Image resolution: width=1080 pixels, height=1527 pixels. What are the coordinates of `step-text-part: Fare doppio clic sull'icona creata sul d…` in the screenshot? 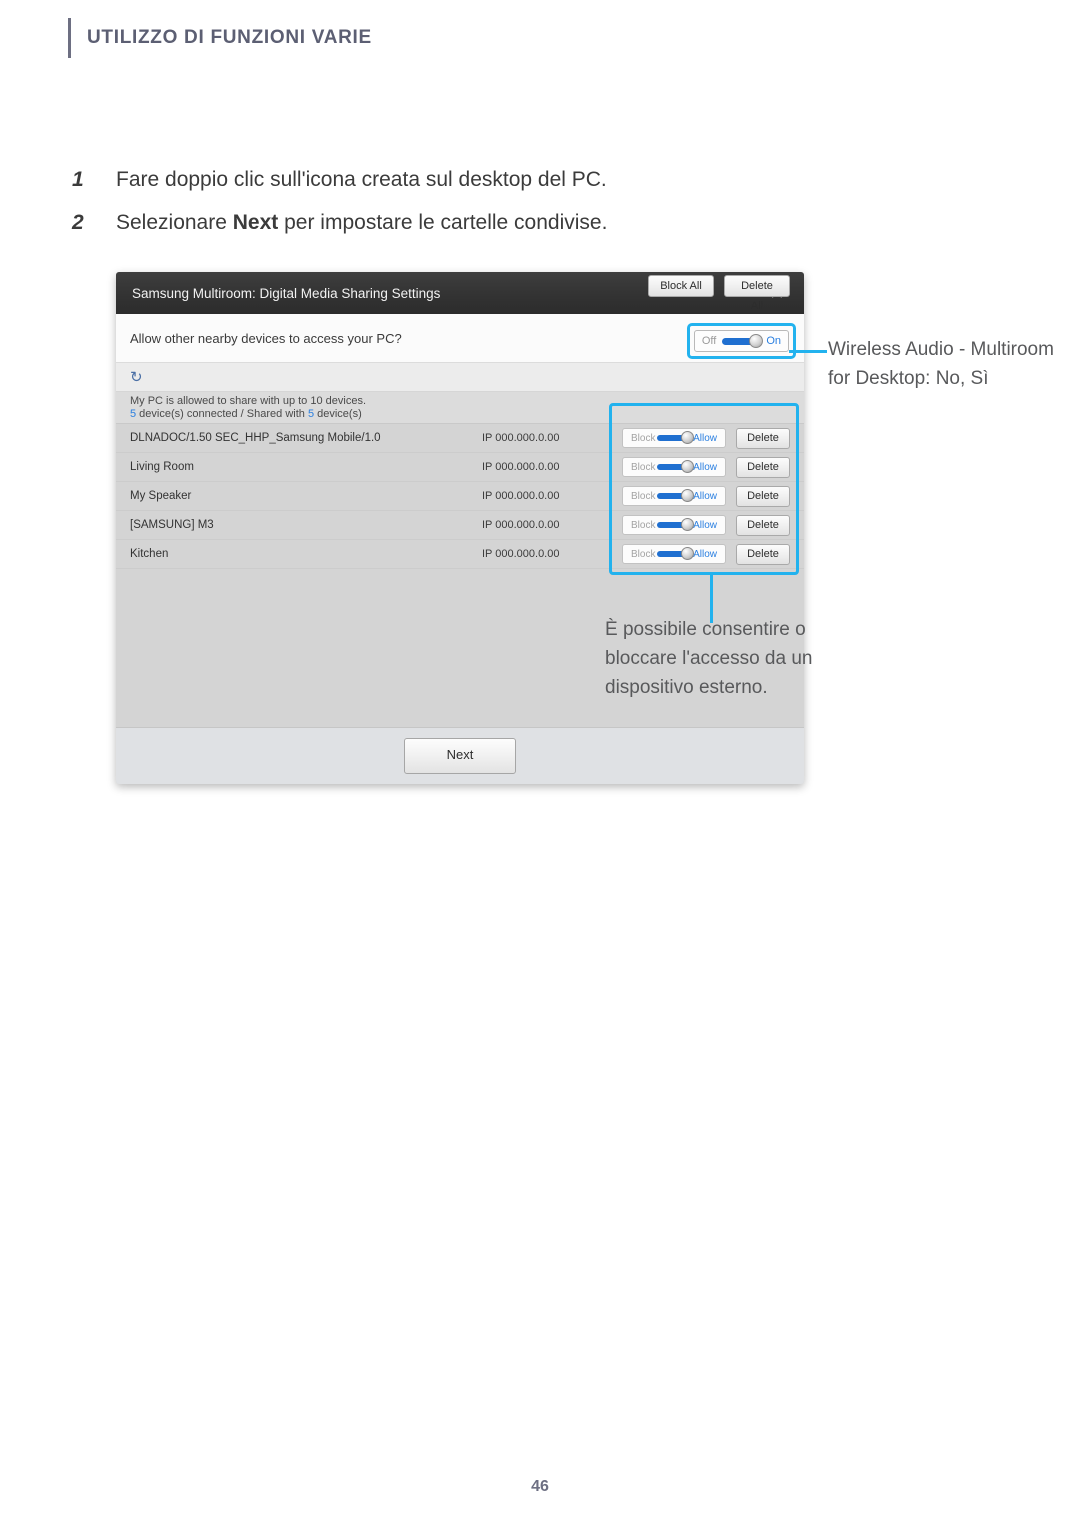 It's located at (361, 179).